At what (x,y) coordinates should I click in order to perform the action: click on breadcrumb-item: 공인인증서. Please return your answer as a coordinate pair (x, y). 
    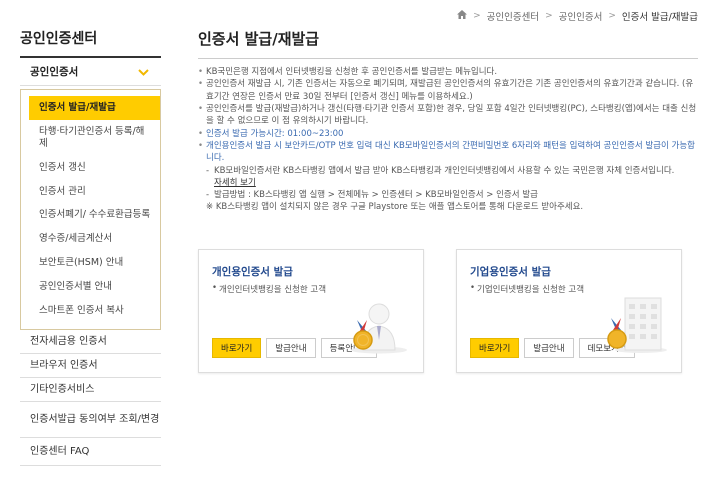
    Looking at the image, I should click on (581, 16).